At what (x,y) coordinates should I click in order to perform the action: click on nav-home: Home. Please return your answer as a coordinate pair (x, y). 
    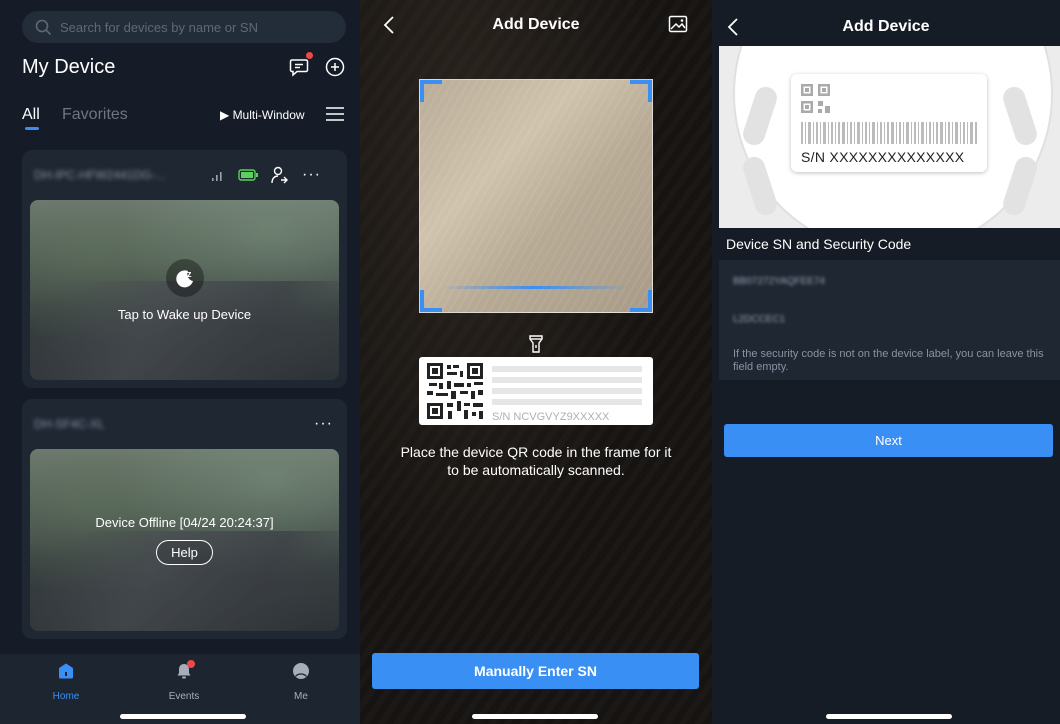
    Looking at the image, I should click on (66, 682).